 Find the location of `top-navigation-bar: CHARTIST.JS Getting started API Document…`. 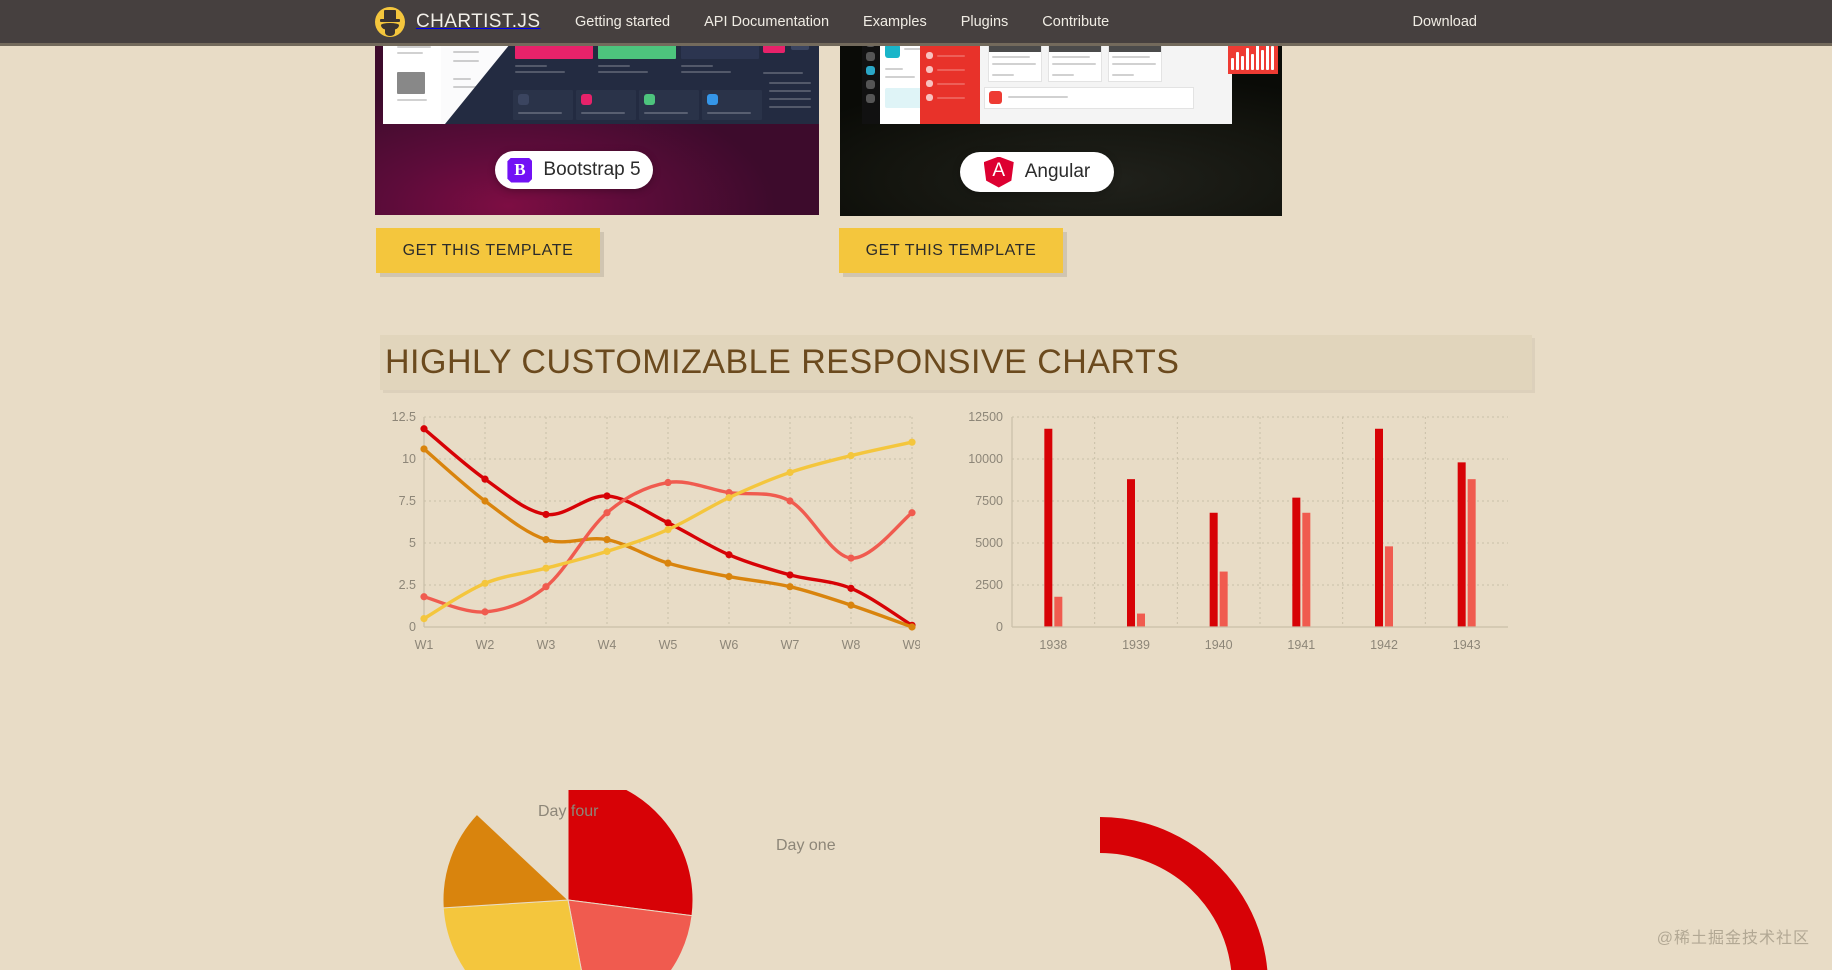

top-navigation-bar: CHARTIST.JS Getting started API Document… is located at coordinates (916, 23).